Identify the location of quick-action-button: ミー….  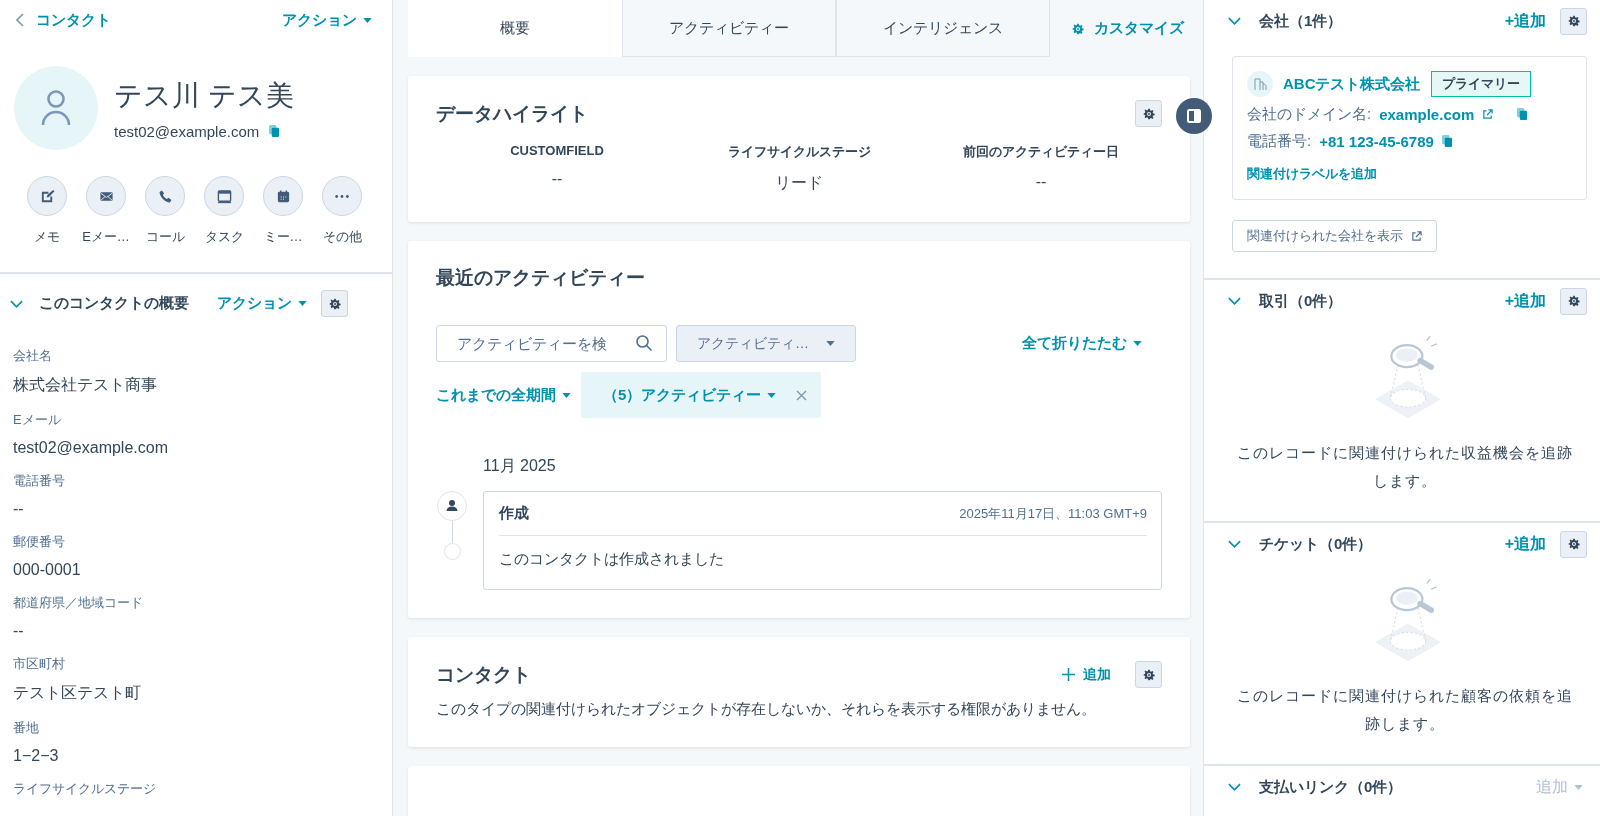
(283, 211).